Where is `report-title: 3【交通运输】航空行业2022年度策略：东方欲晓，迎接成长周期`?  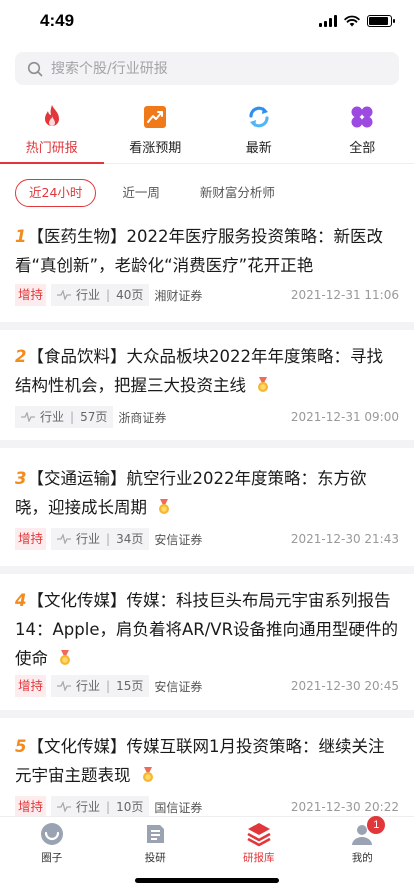 report-title: 3【交通运输】航空行业2022年度策略：东方欲晓，迎接成长周期 is located at coordinates (207, 494).